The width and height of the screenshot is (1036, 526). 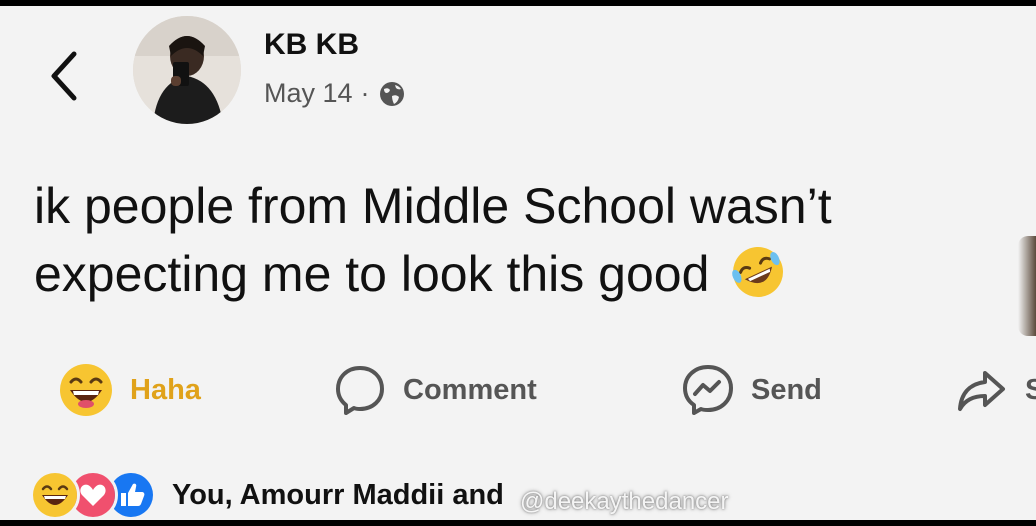 I want to click on author-name: KB KB, so click(x=311, y=45).